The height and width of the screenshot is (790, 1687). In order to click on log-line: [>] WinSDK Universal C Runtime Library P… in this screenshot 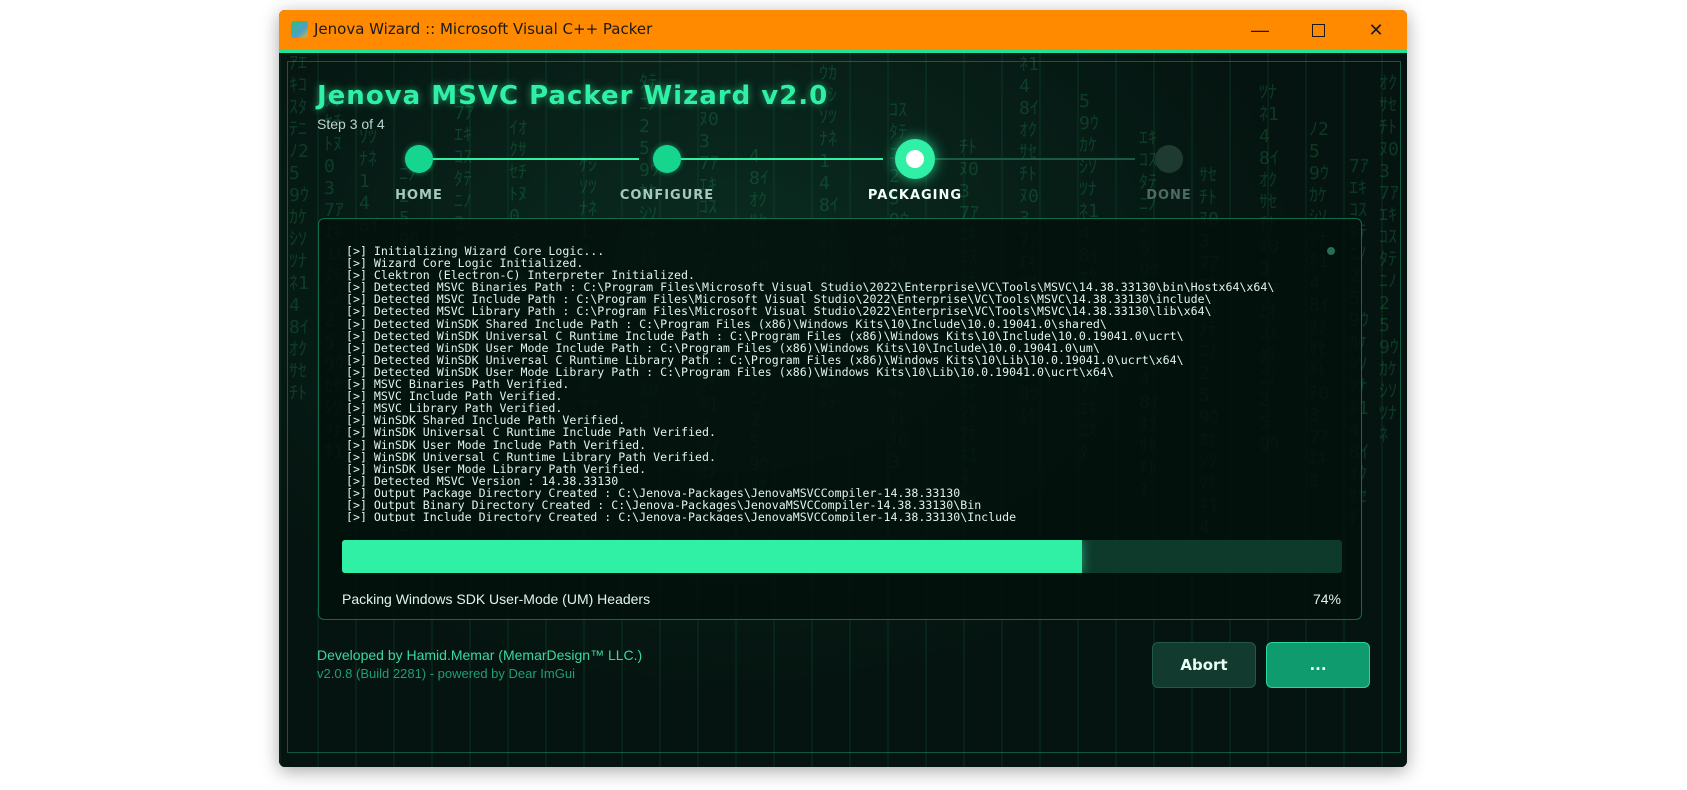, I will do `click(531, 456)`.